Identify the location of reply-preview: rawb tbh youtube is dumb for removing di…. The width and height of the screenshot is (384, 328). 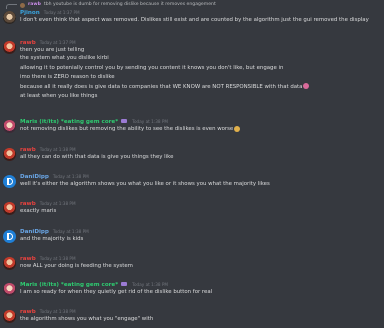
(111, 5).